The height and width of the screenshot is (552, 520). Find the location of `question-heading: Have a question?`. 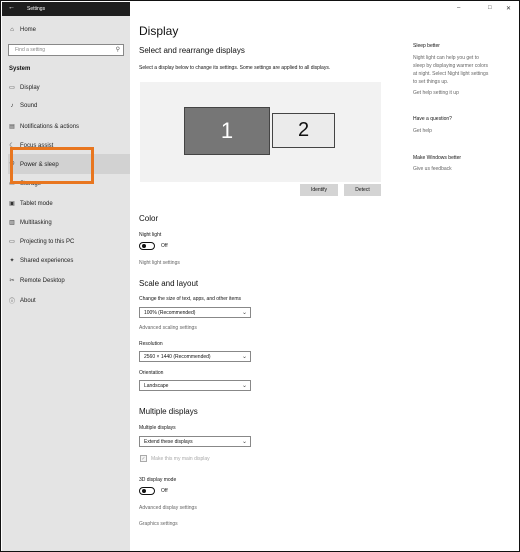

question-heading: Have a question? is located at coordinates (432, 119).